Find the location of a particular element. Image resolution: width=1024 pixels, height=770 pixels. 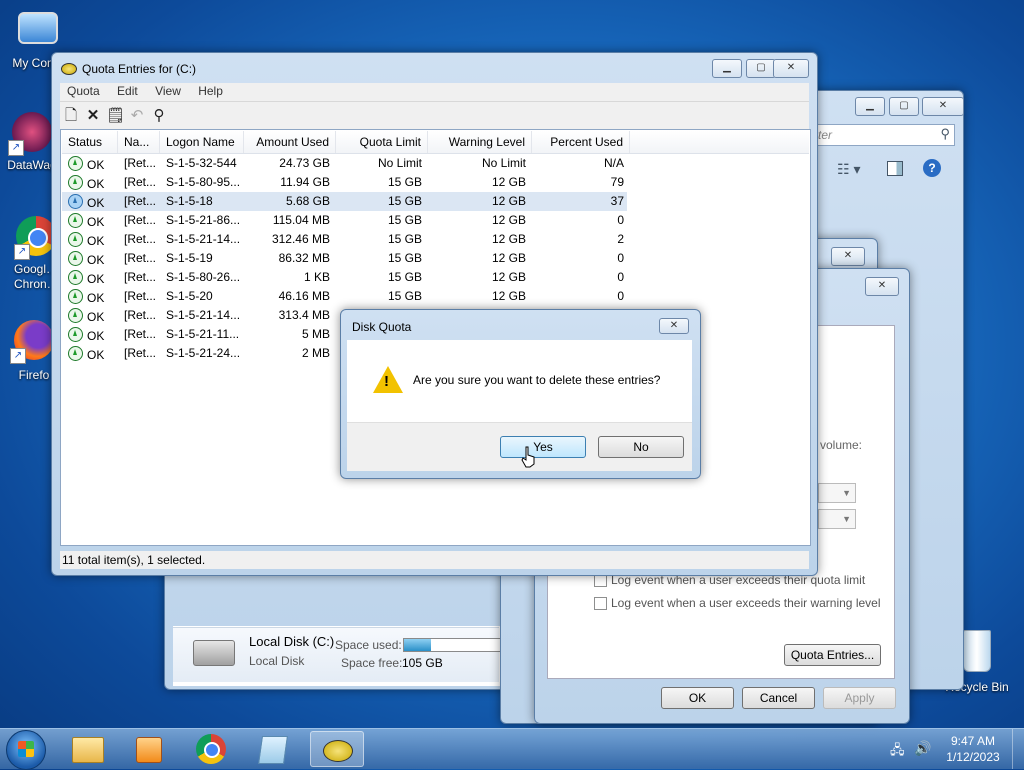

menu-help: Help is located at coordinates (210, 91).